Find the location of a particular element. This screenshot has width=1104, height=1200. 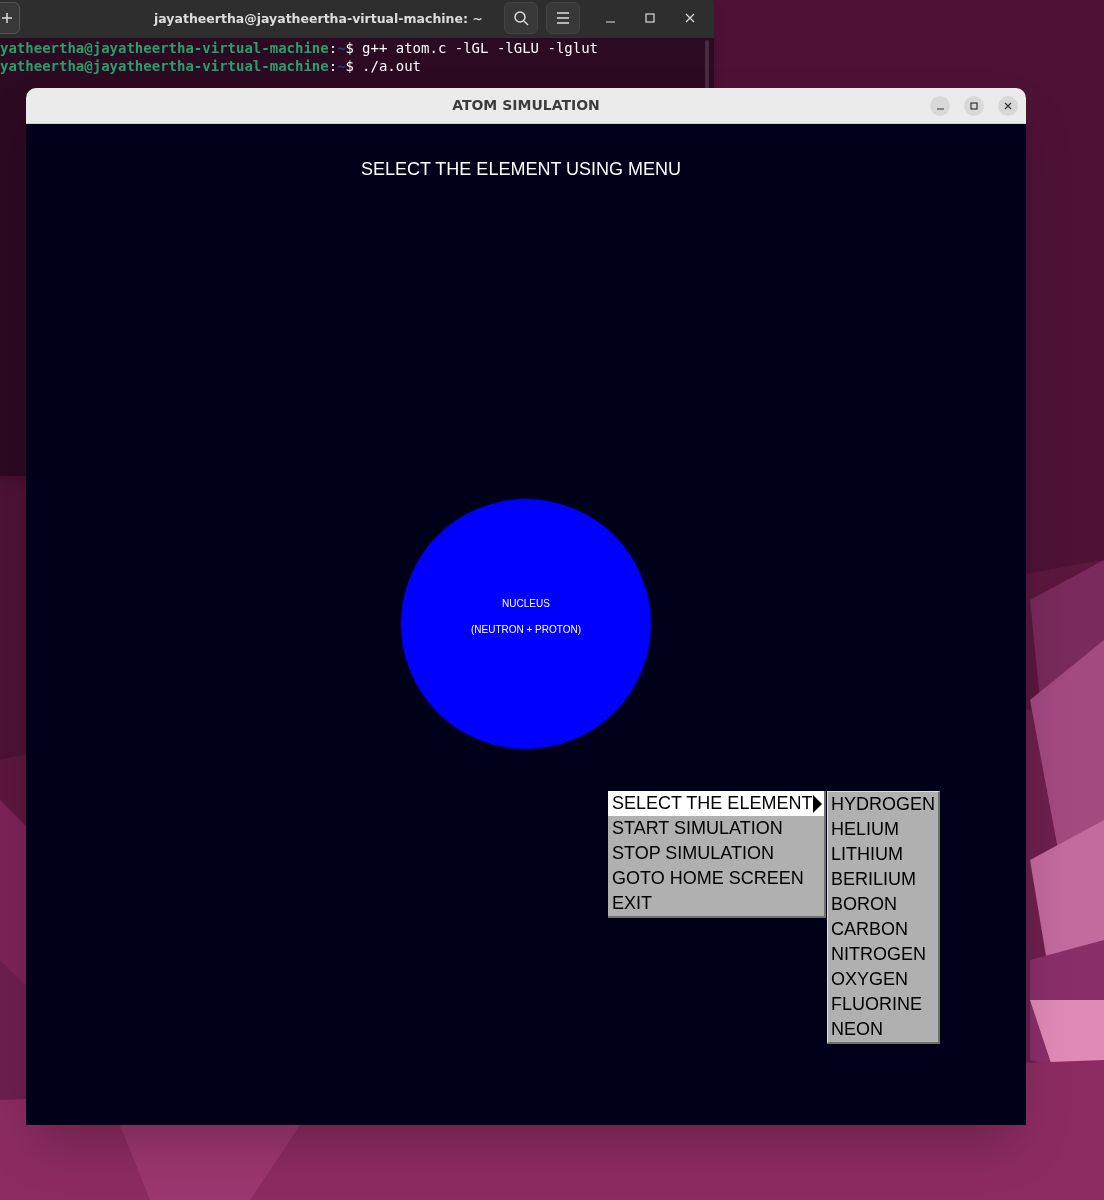

submenu-item: OXYGEN is located at coordinates (883, 979).